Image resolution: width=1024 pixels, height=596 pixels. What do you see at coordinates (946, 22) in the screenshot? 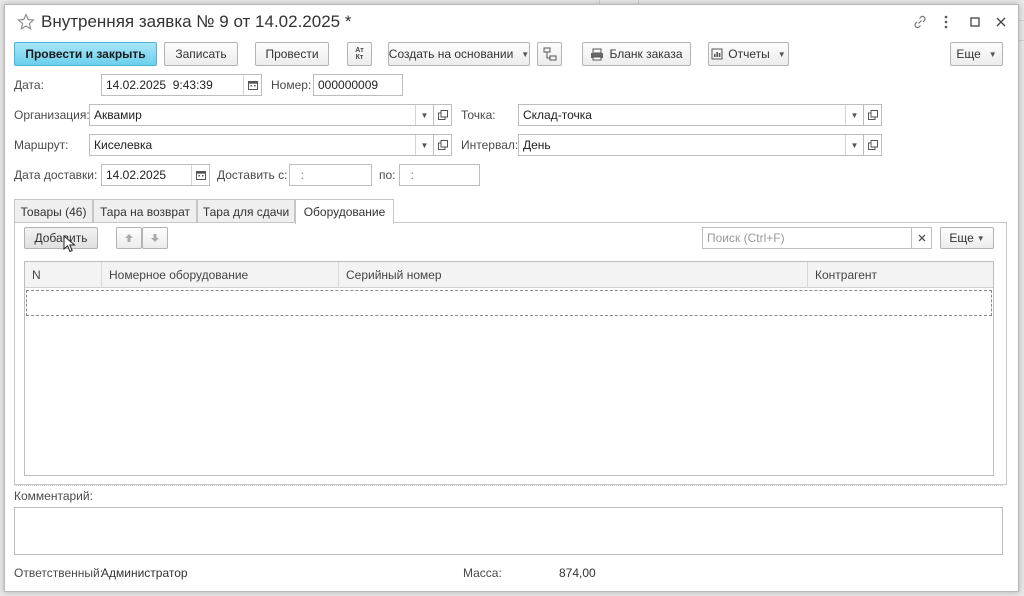
I see `more-actions-icon` at bounding box center [946, 22].